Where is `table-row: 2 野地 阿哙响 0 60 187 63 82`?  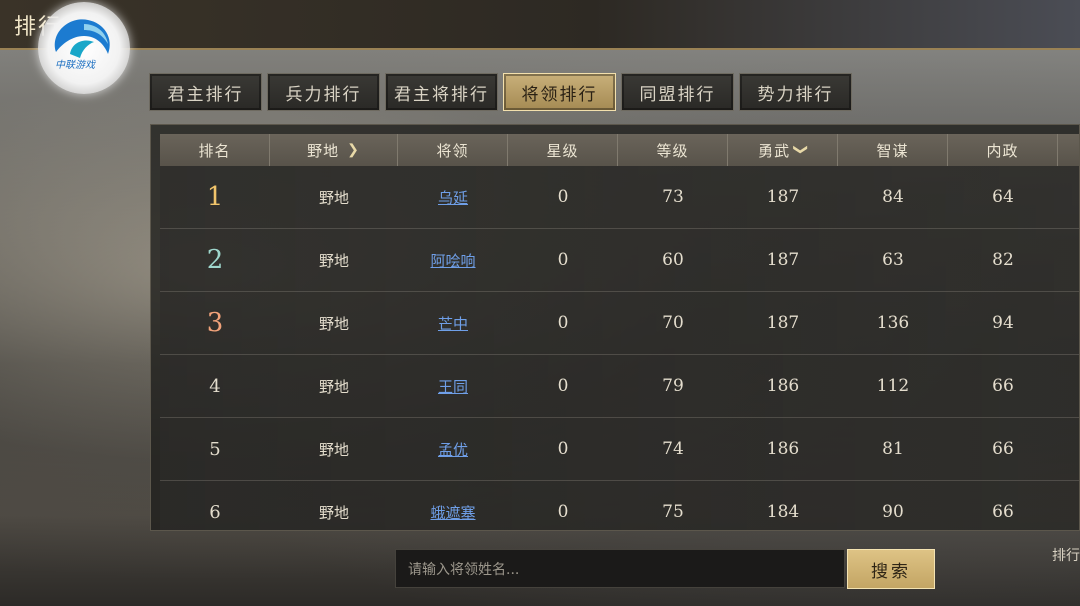
table-row: 2 野地 阿哙响 0 60 187 63 82 is located at coordinates (619, 260).